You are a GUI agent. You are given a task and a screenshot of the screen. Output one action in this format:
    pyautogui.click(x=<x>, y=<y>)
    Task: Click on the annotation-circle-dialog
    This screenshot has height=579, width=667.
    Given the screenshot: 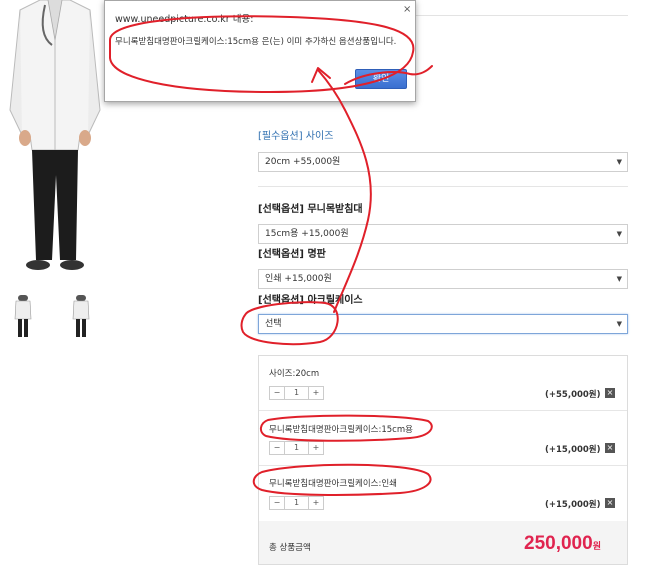 What is the action you would take?
    pyautogui.click(x=262, y=54)
    